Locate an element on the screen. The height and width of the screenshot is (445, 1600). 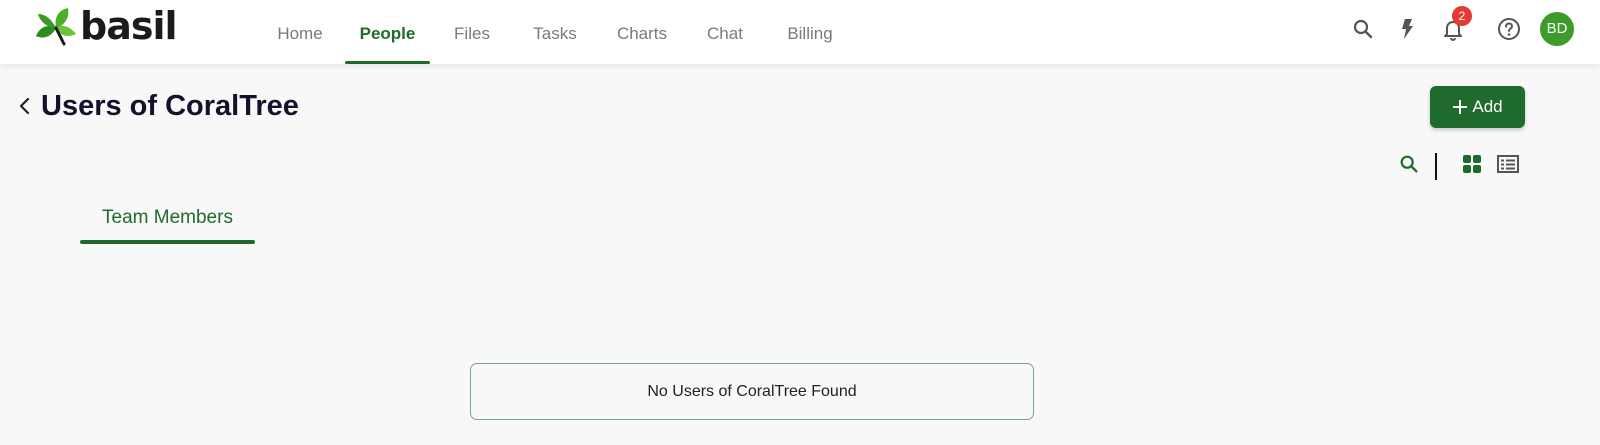
list-view-icon is located at coordinates (1508, 164).